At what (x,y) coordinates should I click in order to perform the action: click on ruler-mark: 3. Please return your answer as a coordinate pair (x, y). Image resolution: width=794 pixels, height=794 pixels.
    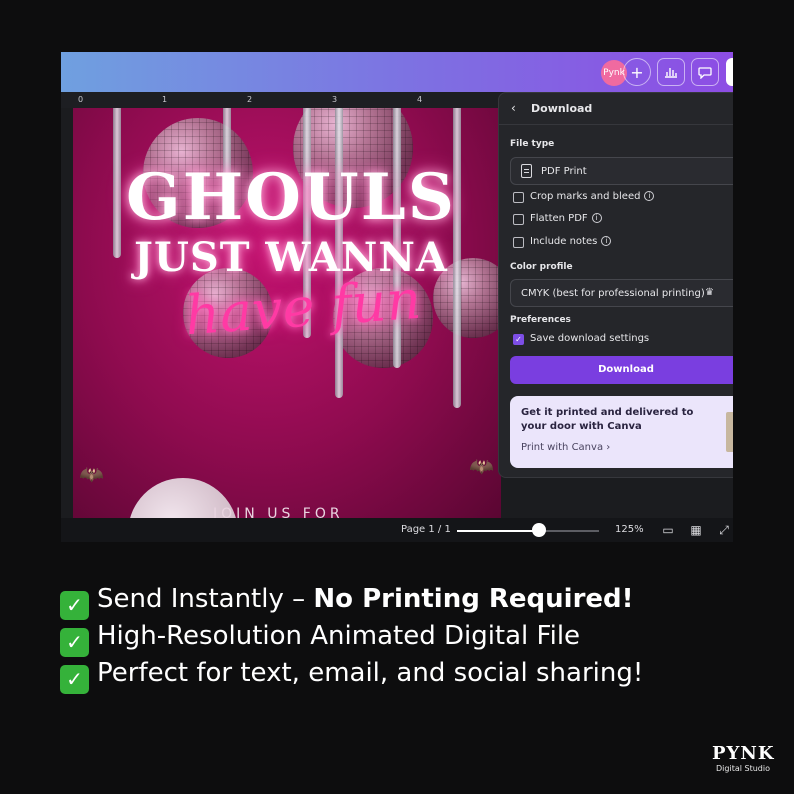
    Looking at the image, I should click on (335, 99).